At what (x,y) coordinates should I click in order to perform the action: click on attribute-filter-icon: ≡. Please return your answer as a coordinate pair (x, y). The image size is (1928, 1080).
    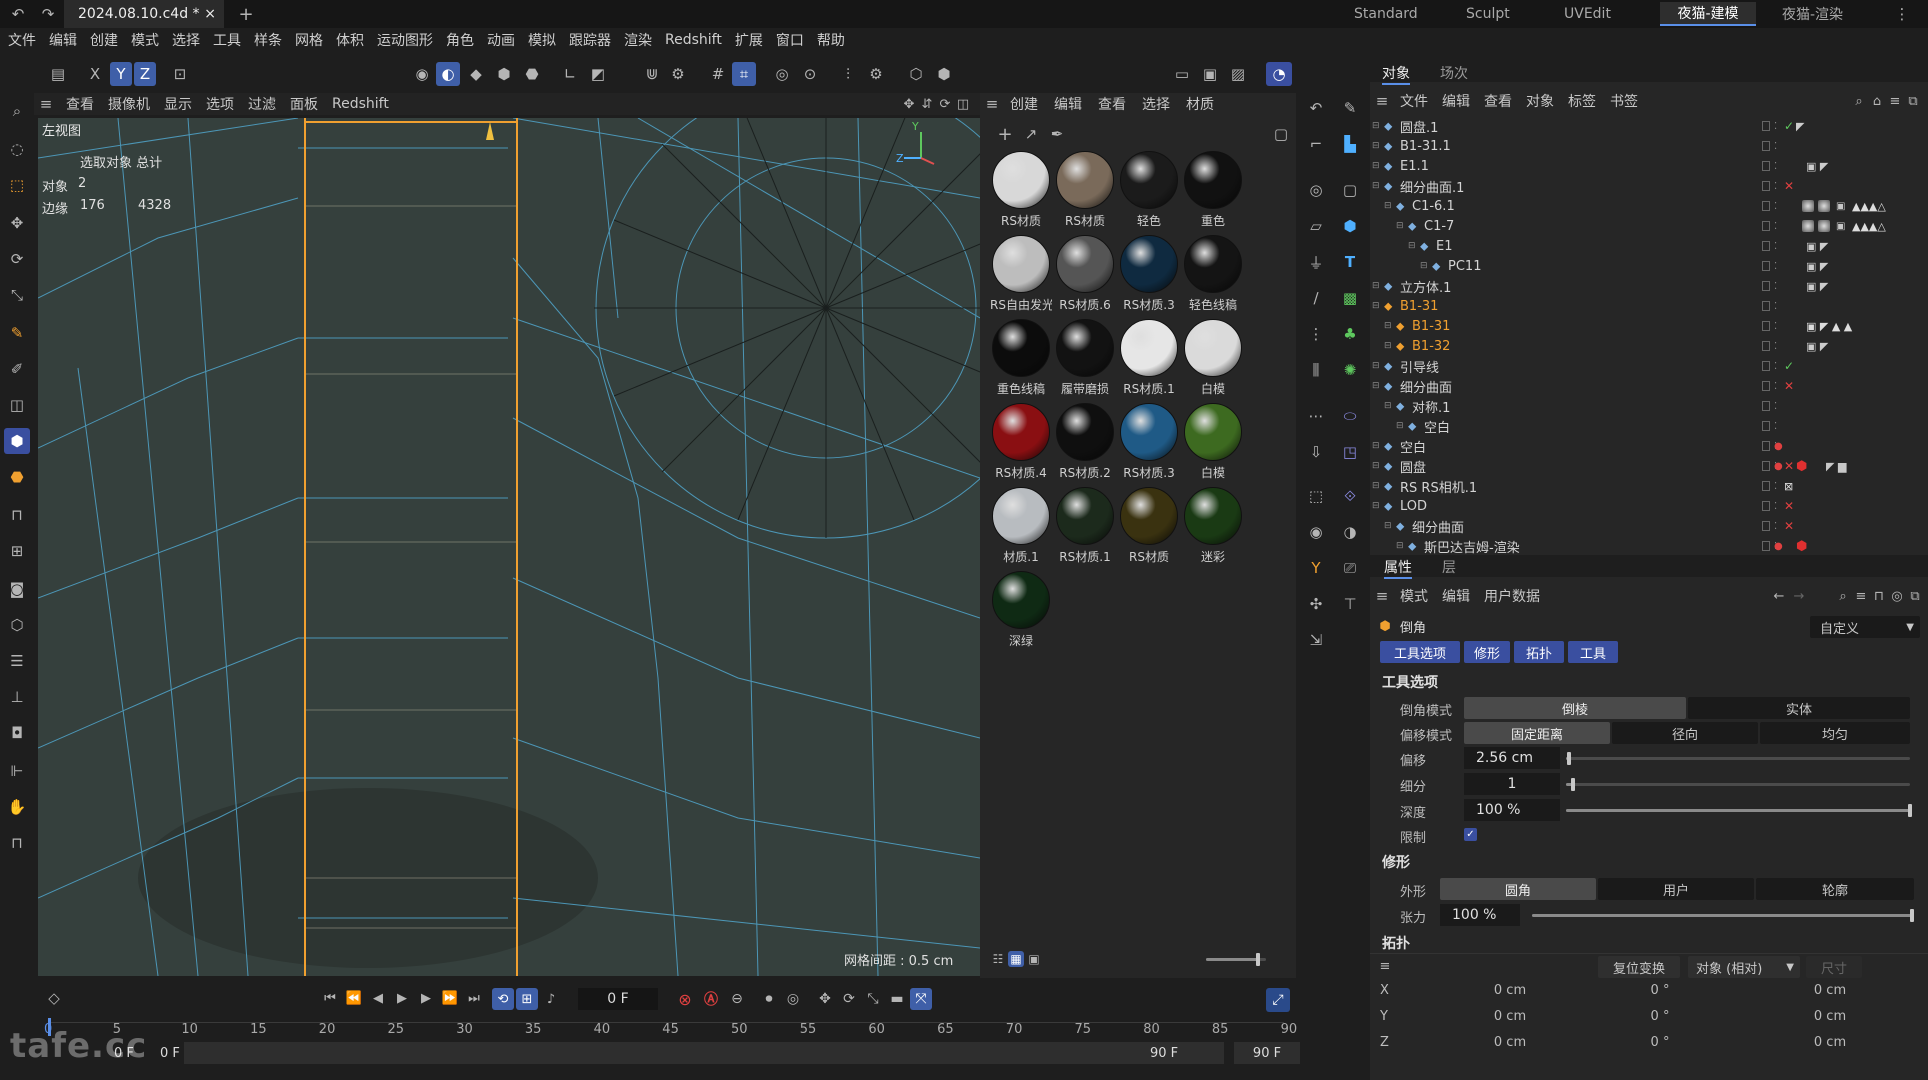
    Looking at the image, I should click on (1861, 596).